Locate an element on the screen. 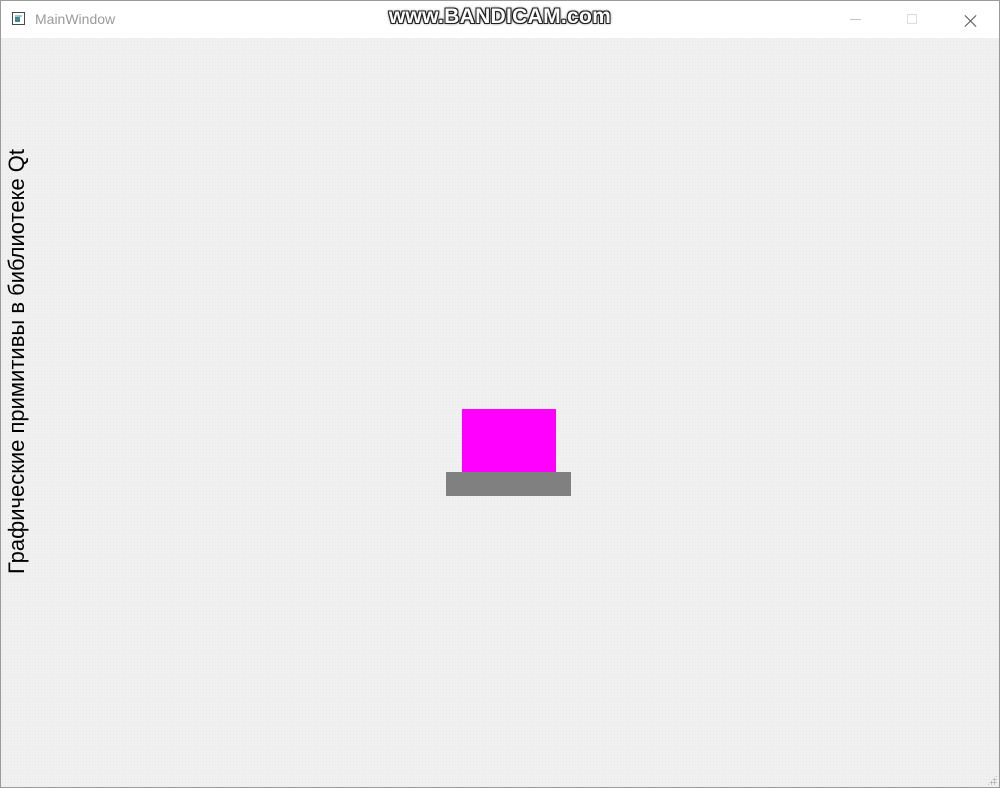 Image resolution: width=1000 pixels, height=788 pixels. vertical-caption: Графические примитивы в библиотеке Qt is located at coordinates (16, 361).